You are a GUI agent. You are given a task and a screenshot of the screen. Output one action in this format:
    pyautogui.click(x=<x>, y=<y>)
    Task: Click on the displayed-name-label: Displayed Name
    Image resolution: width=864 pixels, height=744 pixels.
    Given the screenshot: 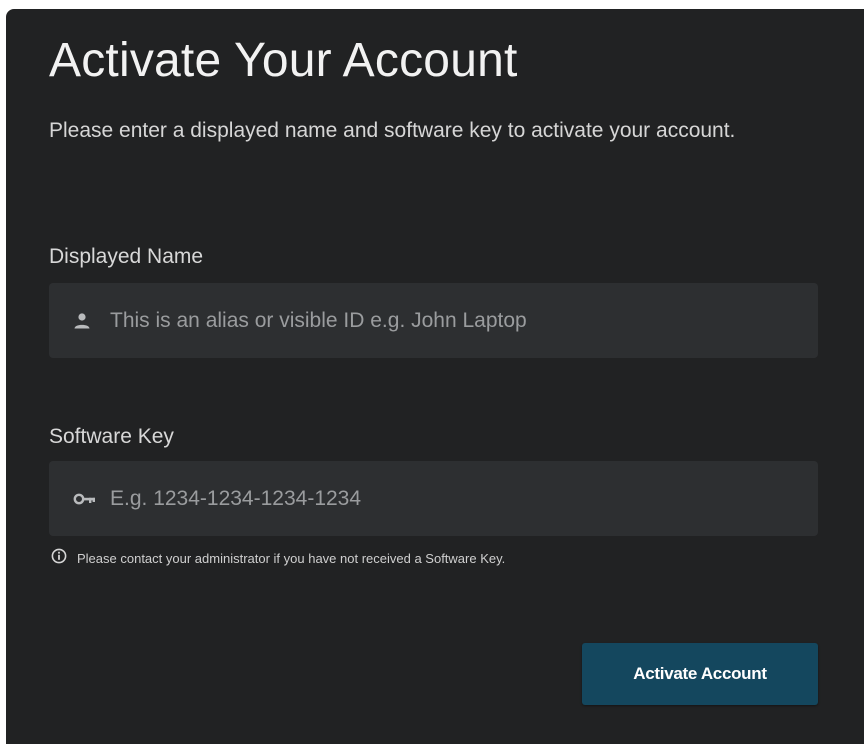 What is the action you would take?
    pyautogui.click(x=126, y=256)
    